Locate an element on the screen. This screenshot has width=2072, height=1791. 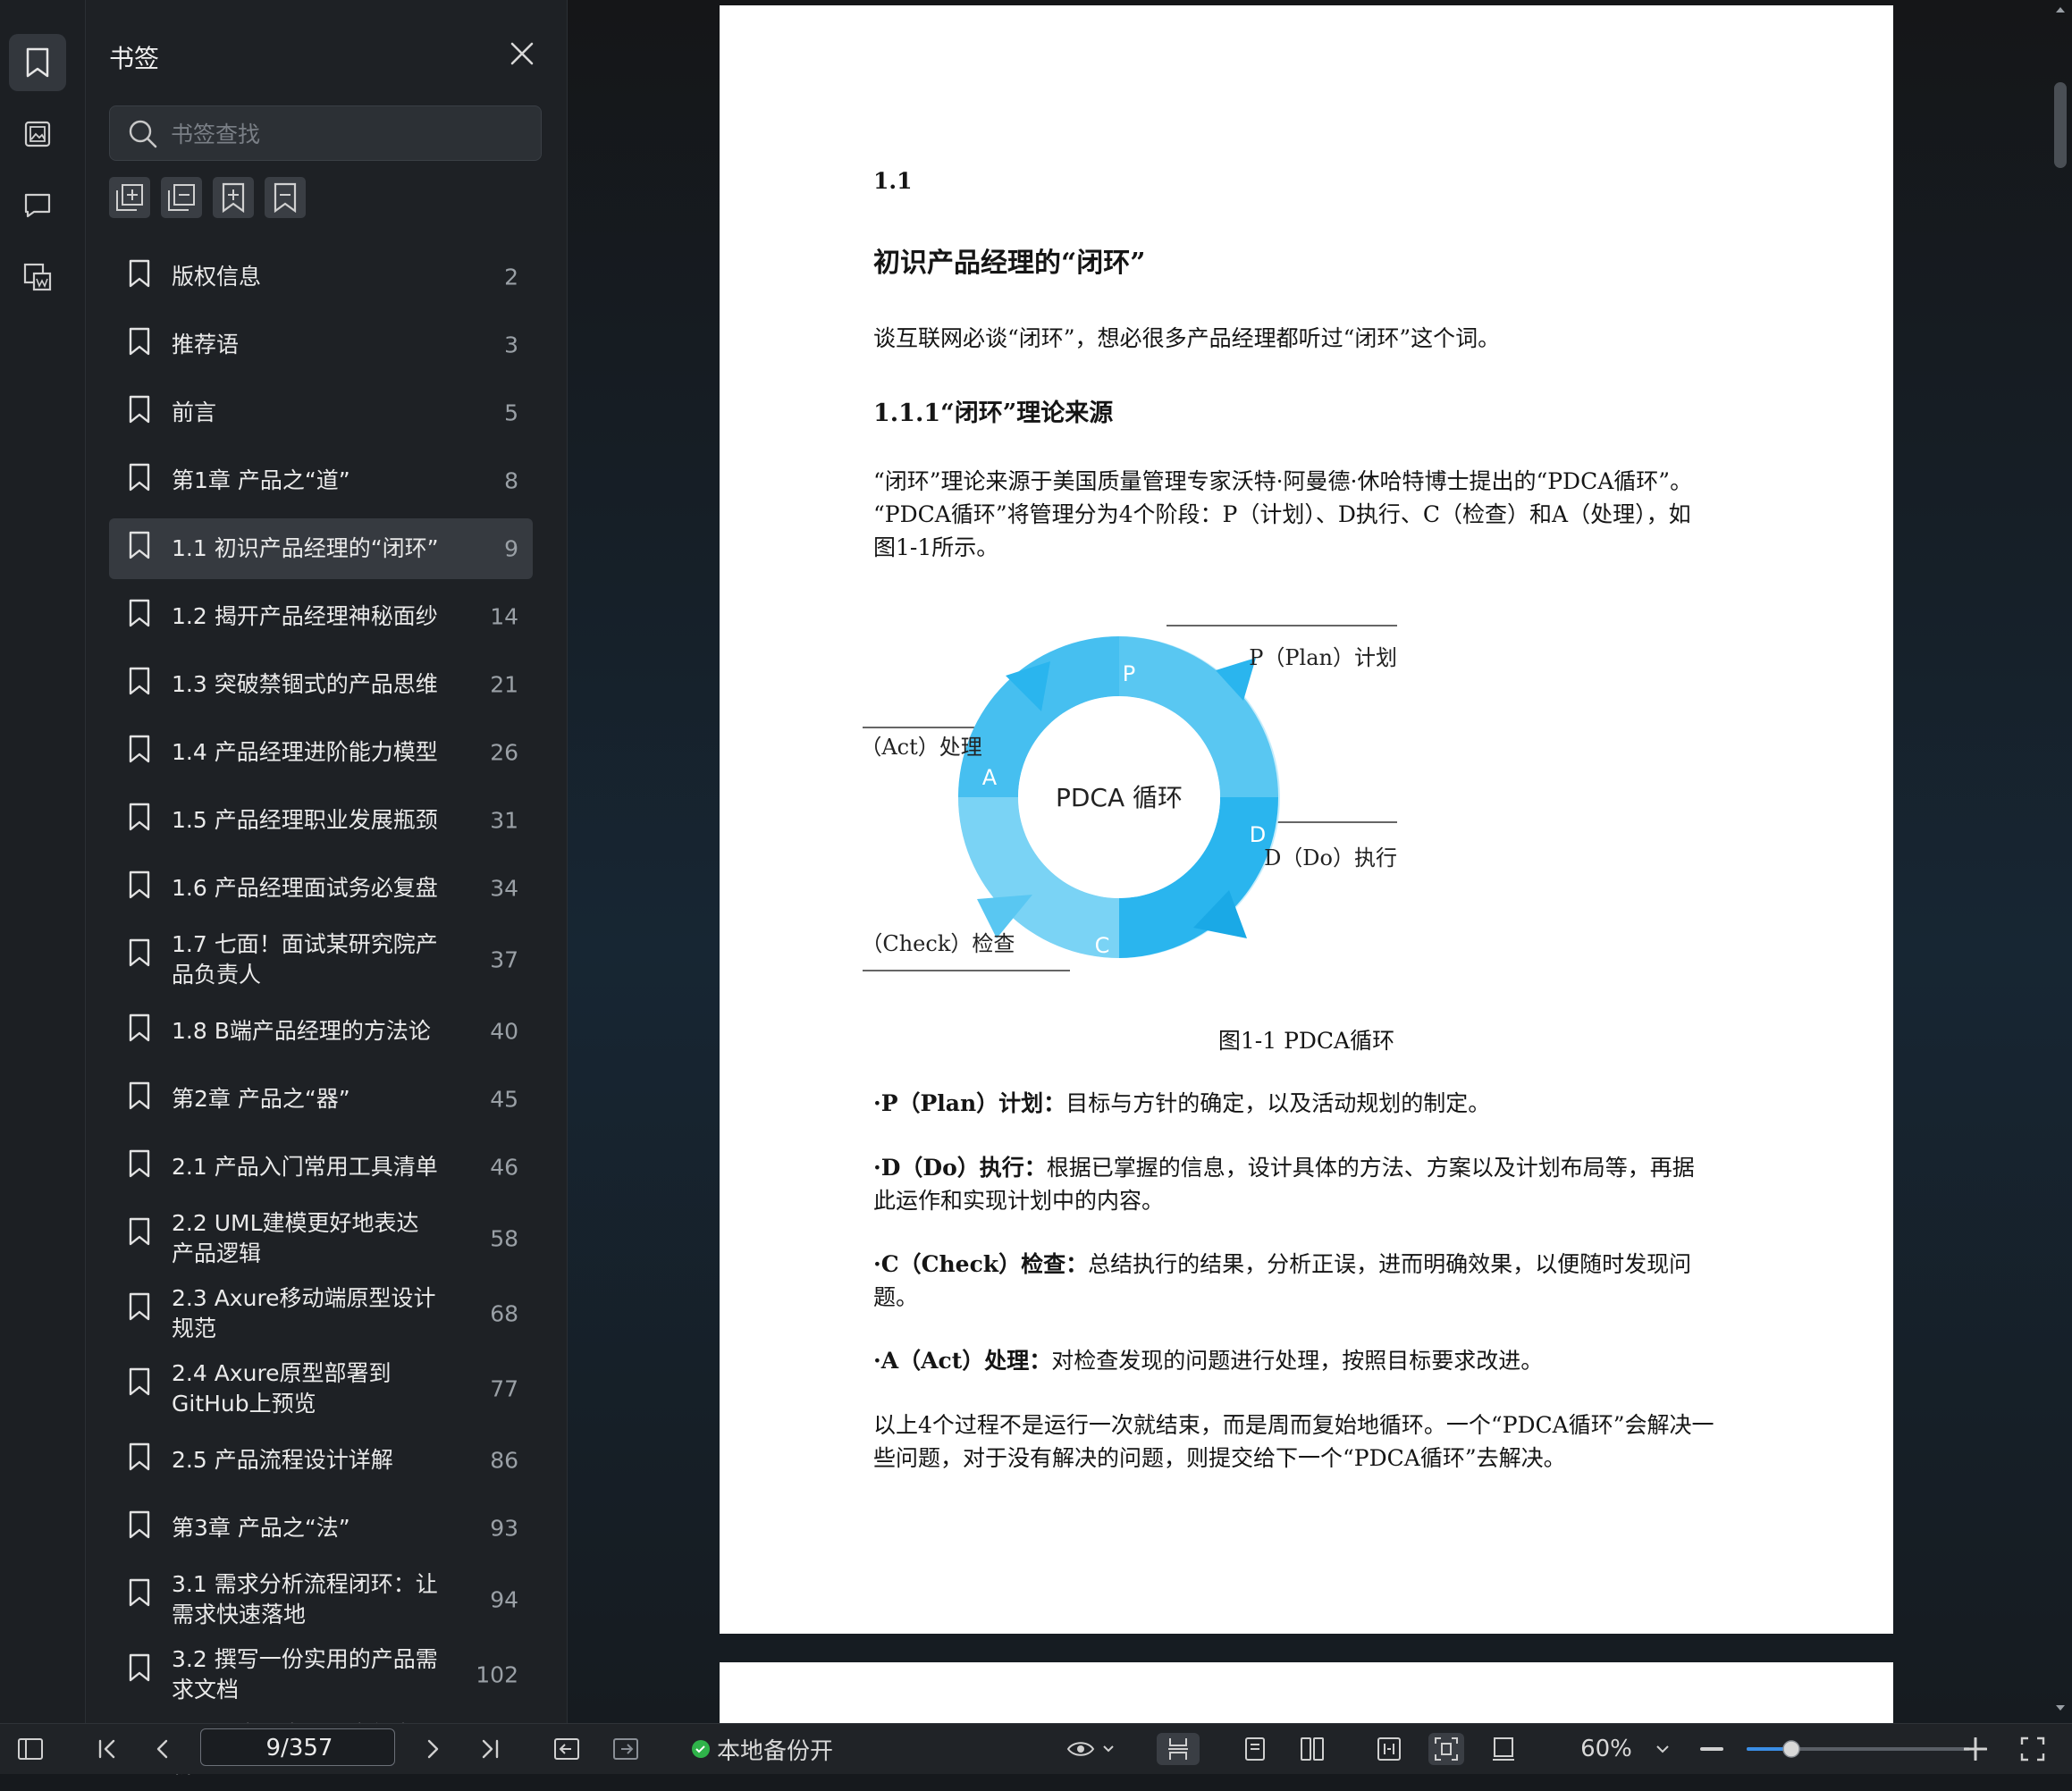
bookmark-item: 1.7 七面！面试某研究院产品负责人 37 is located at coordinates (321, 960).